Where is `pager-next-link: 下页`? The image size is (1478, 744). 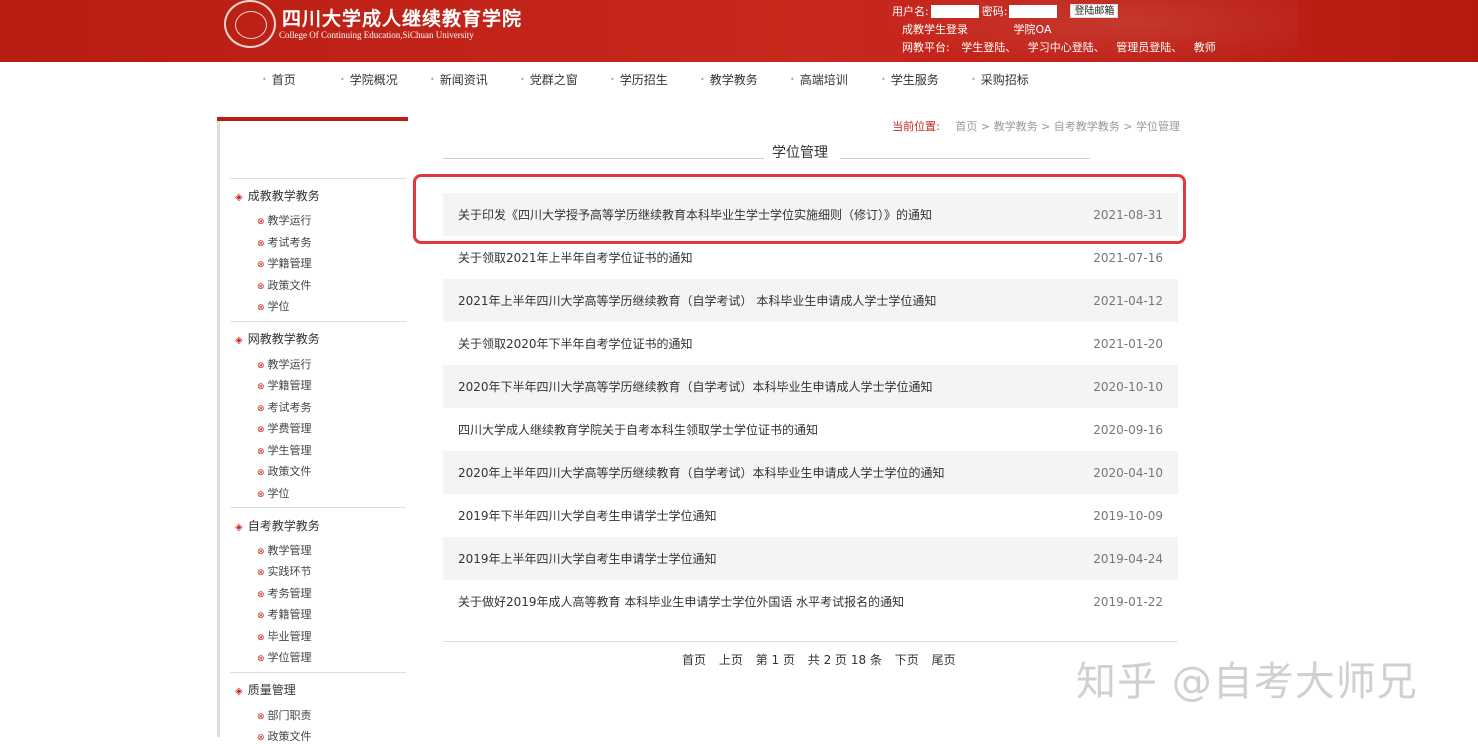 pager-next-link: 下页 is located at coordinates (907, 660).